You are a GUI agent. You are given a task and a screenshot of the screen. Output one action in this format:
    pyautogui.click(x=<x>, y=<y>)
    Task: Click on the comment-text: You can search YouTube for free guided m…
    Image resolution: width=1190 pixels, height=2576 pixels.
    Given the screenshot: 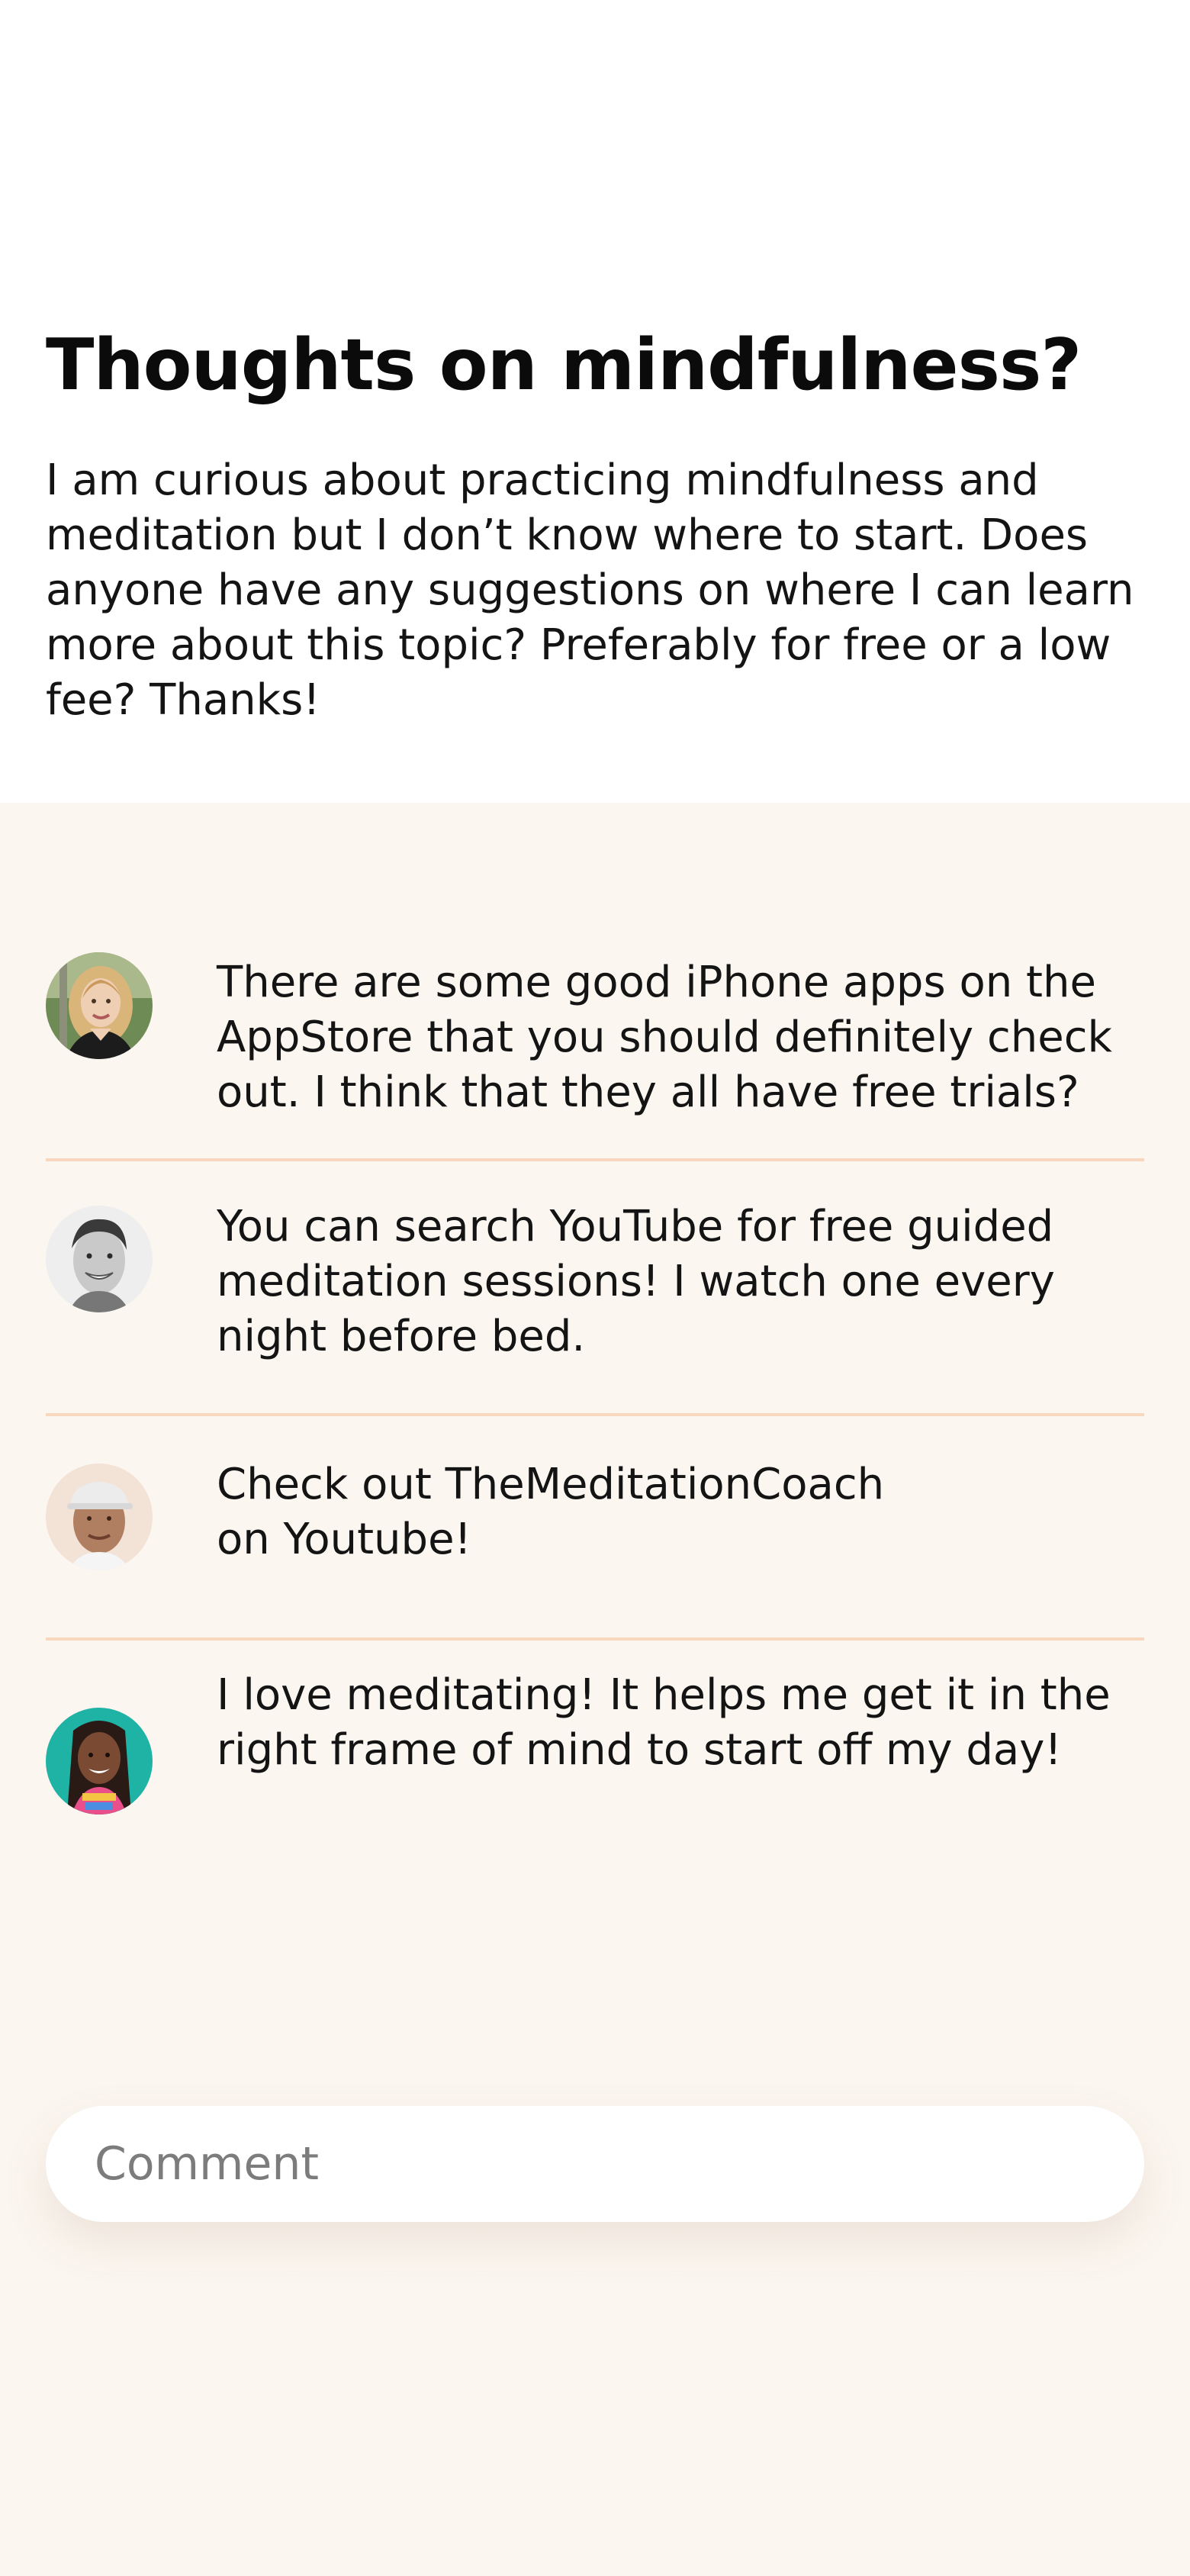 What is the action you would take?
    pyautogui.click(x=636, y=1281)
    